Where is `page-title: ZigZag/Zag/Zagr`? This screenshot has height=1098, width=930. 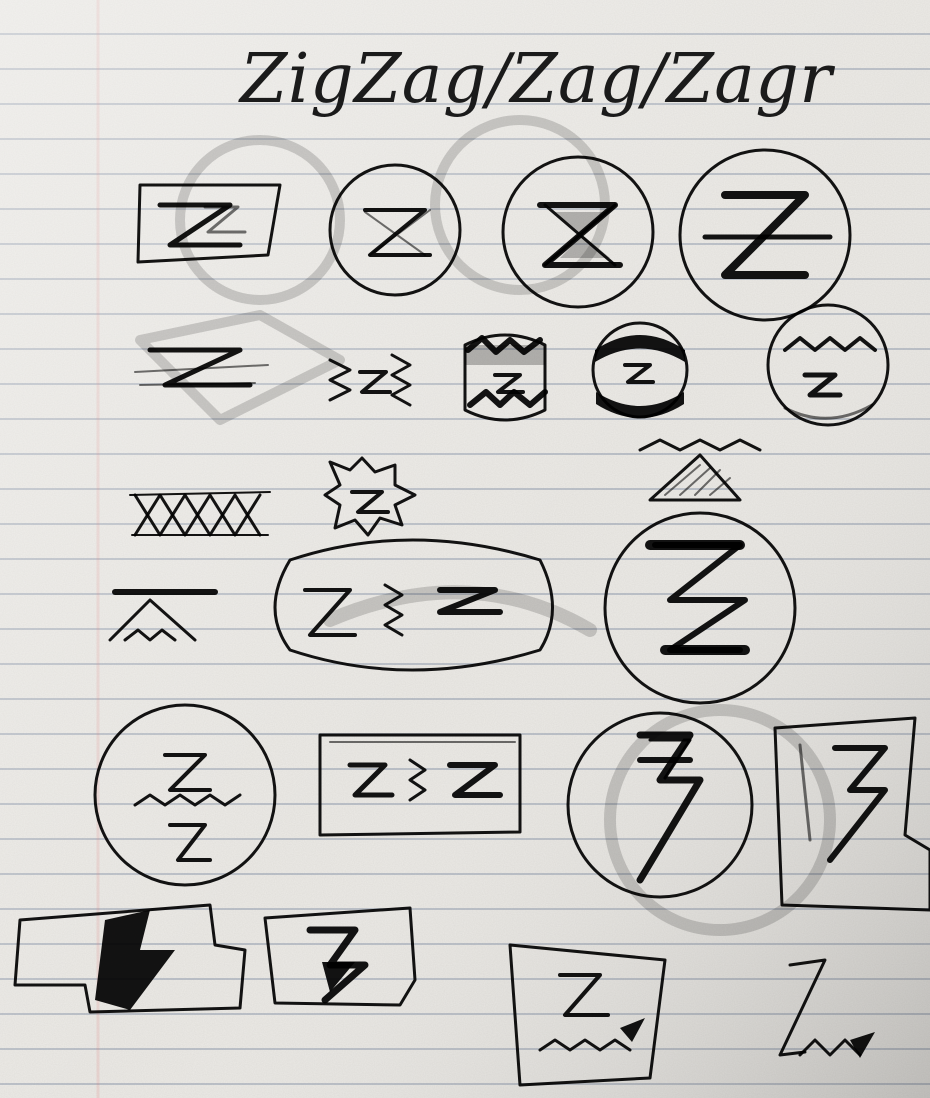
page-title: ZigZag/Zag/Zagr is located at coordinates (536, 79).